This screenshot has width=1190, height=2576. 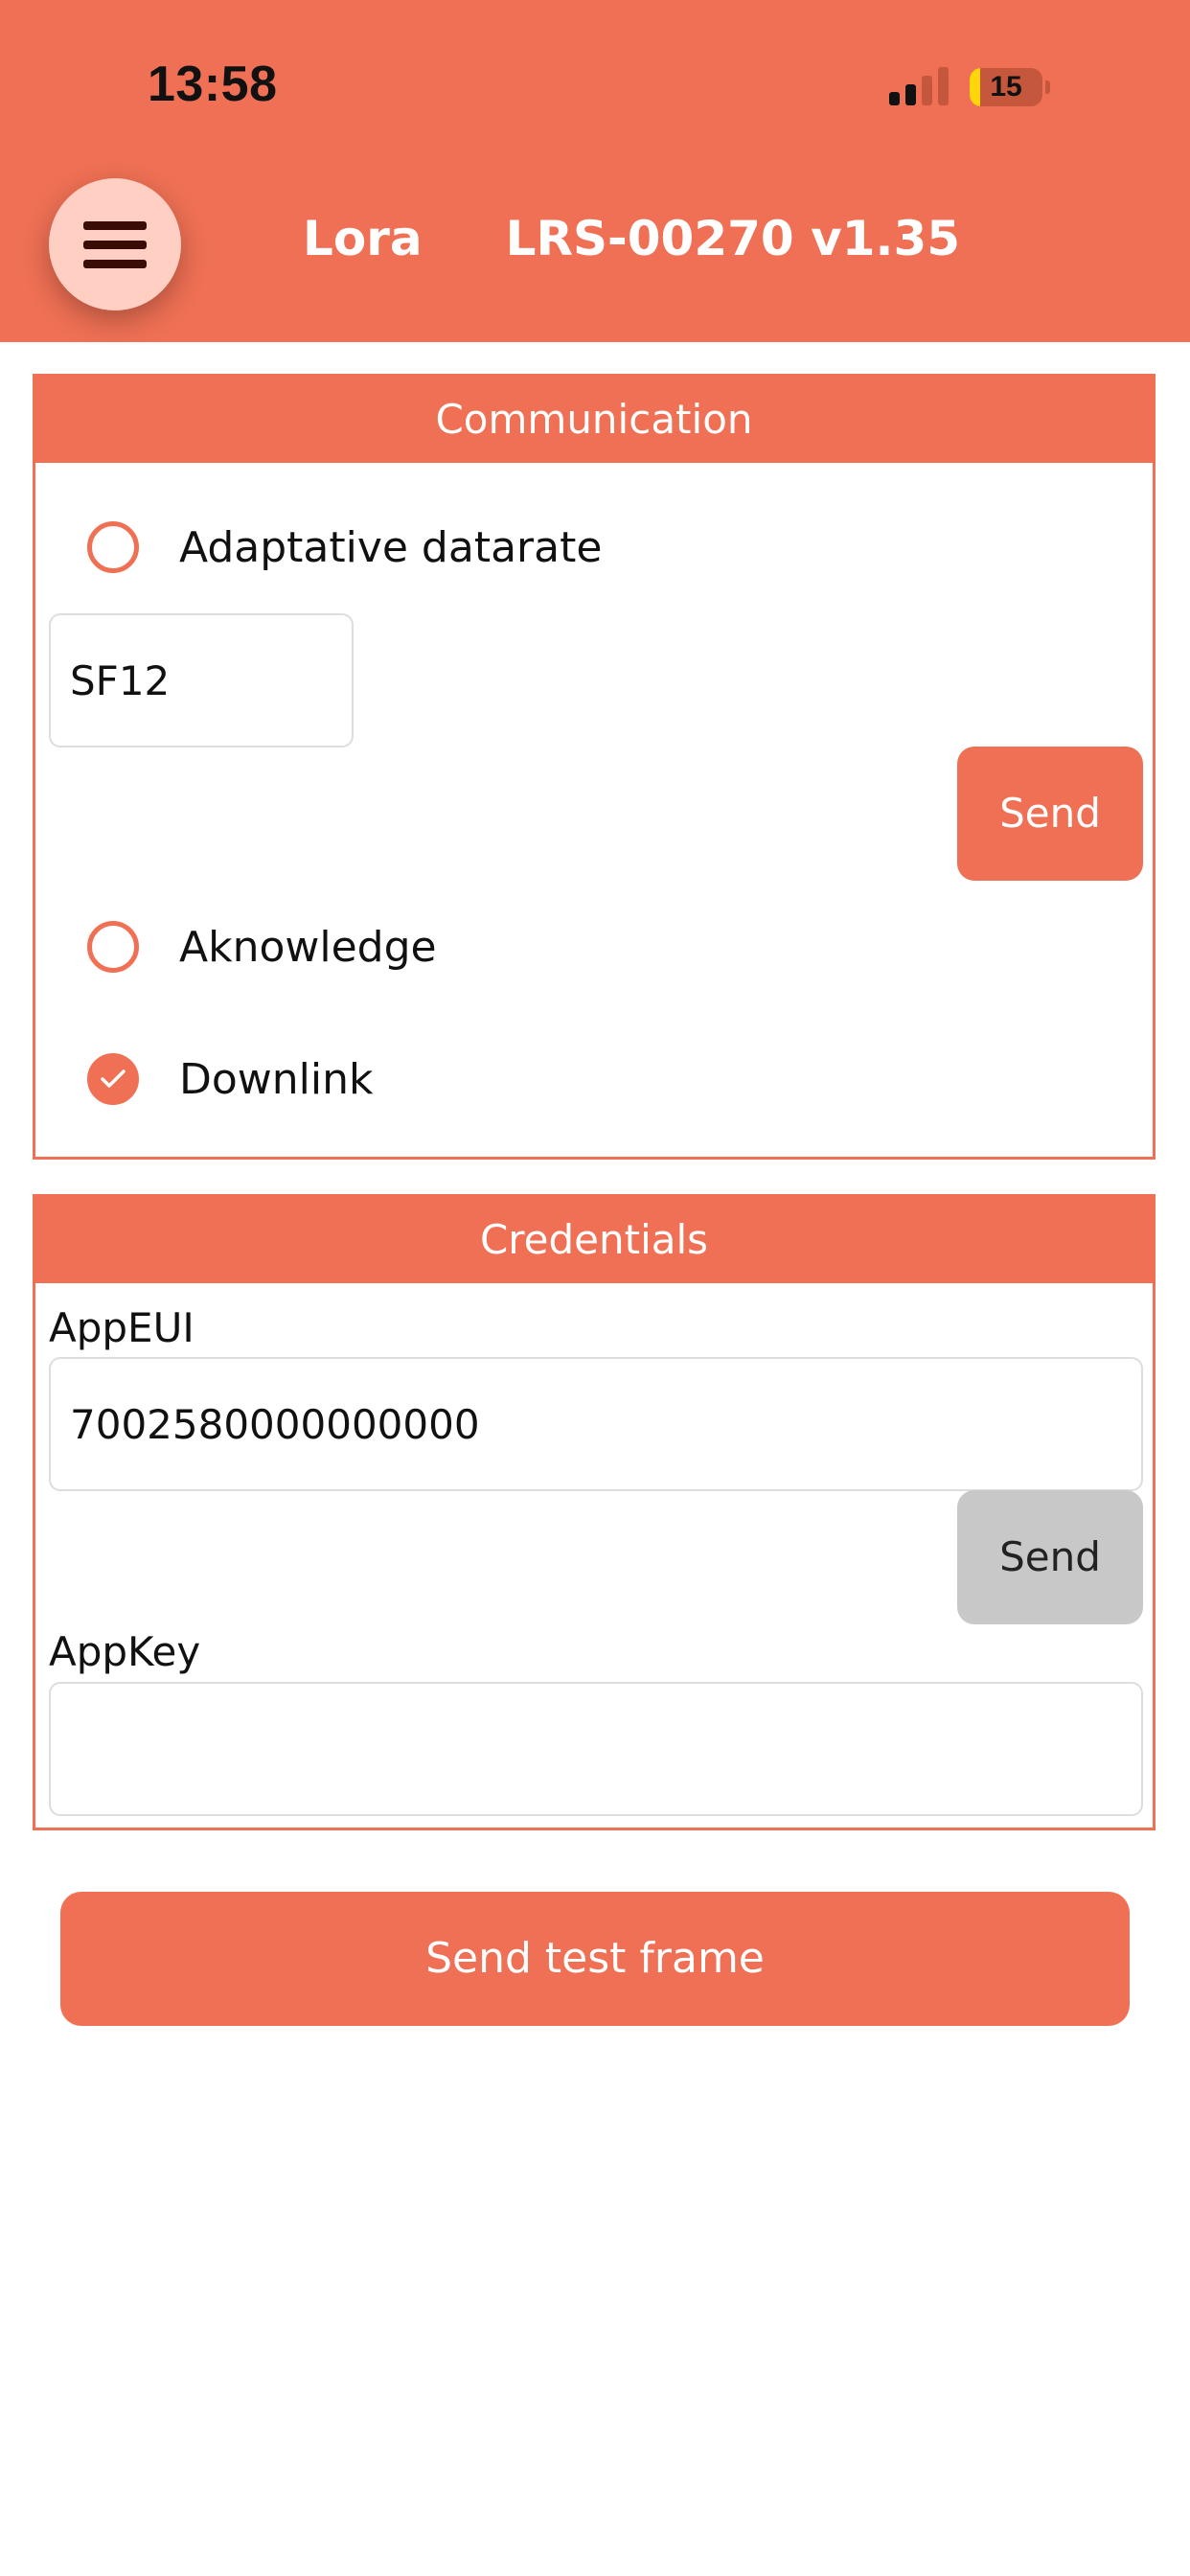 I want to click on cellular-signal-icon, so click(x=920, y=86).